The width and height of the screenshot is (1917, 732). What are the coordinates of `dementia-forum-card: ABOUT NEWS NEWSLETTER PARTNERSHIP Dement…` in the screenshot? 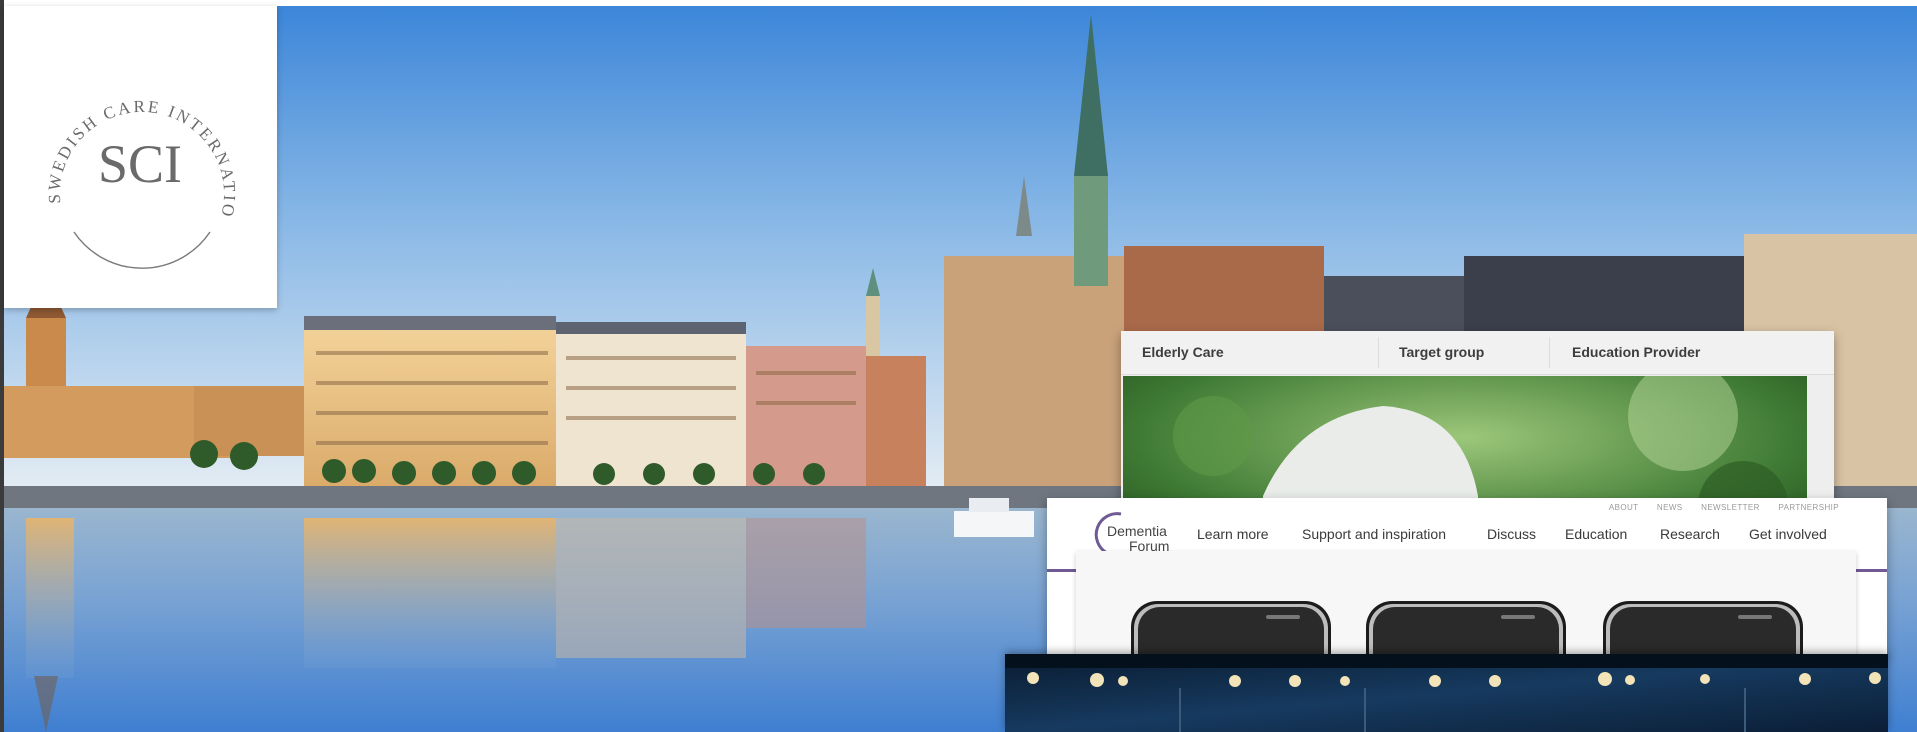 It's located at (1467, 578).